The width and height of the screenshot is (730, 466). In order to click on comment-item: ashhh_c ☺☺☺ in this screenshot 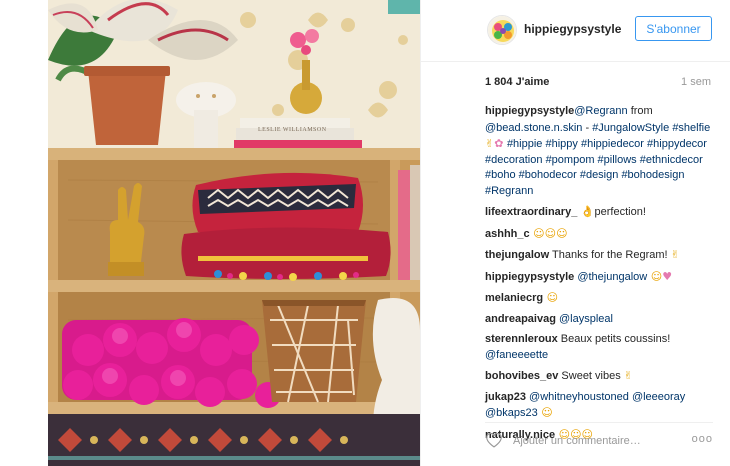, I will do `click(599, 234)`.